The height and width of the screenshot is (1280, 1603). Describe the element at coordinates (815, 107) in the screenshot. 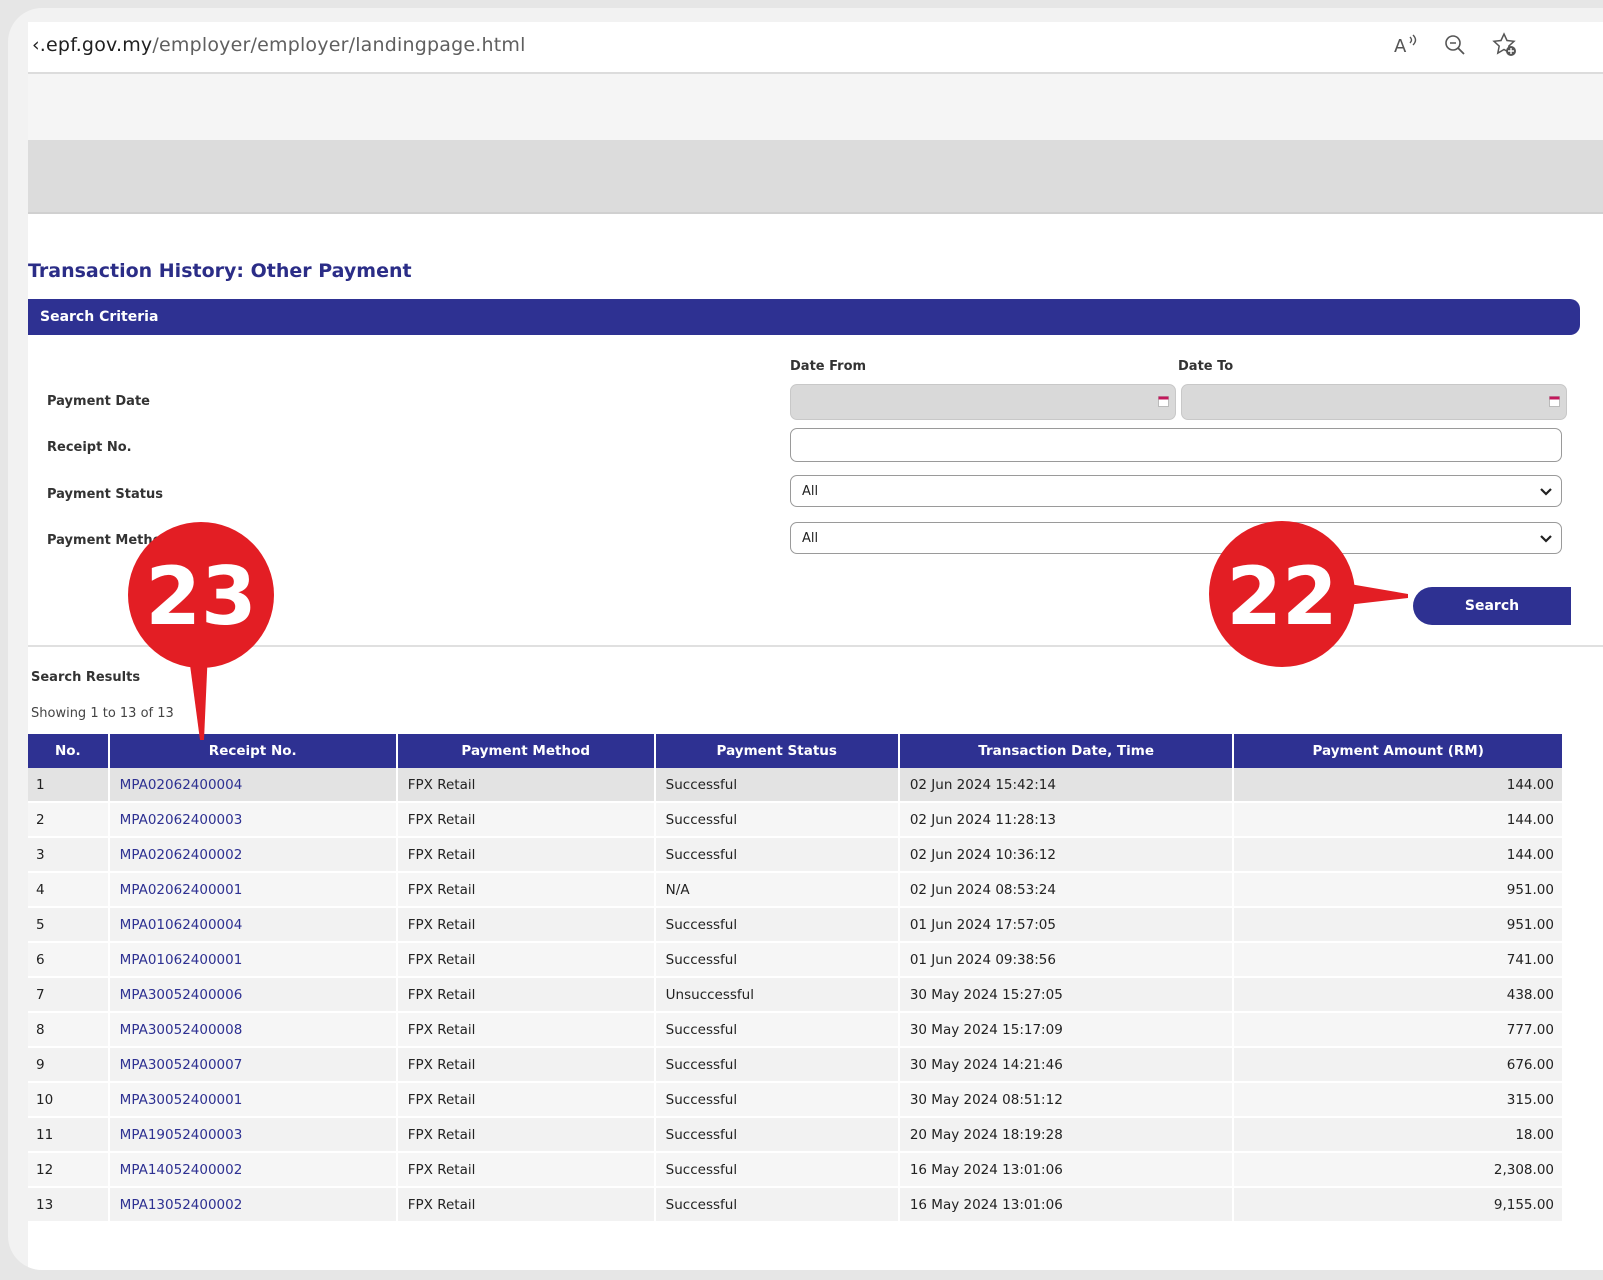

I see `page-top-band` at that location.